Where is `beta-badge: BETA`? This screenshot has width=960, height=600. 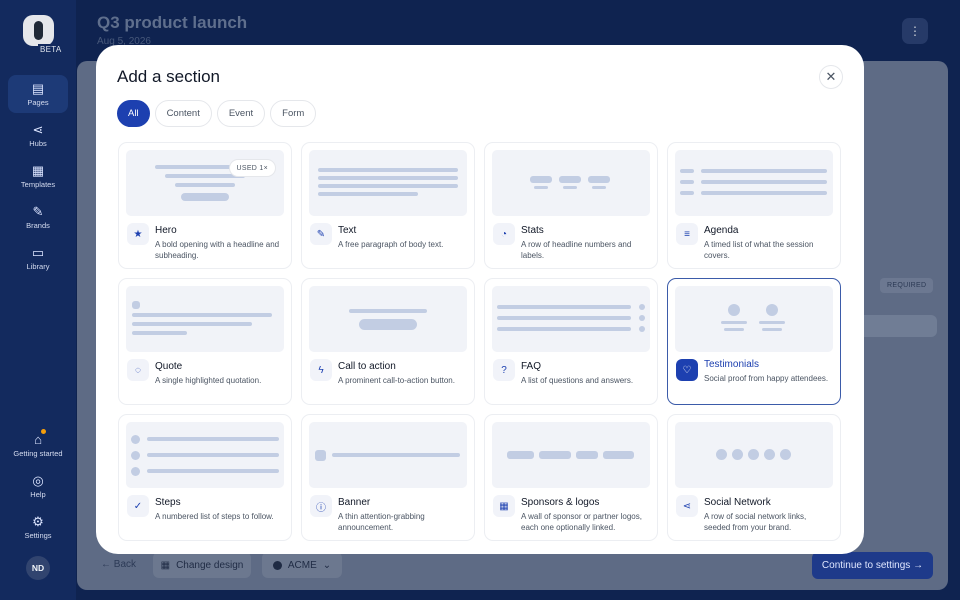
beta-badge: BETA is located at coordinates (51, 49).